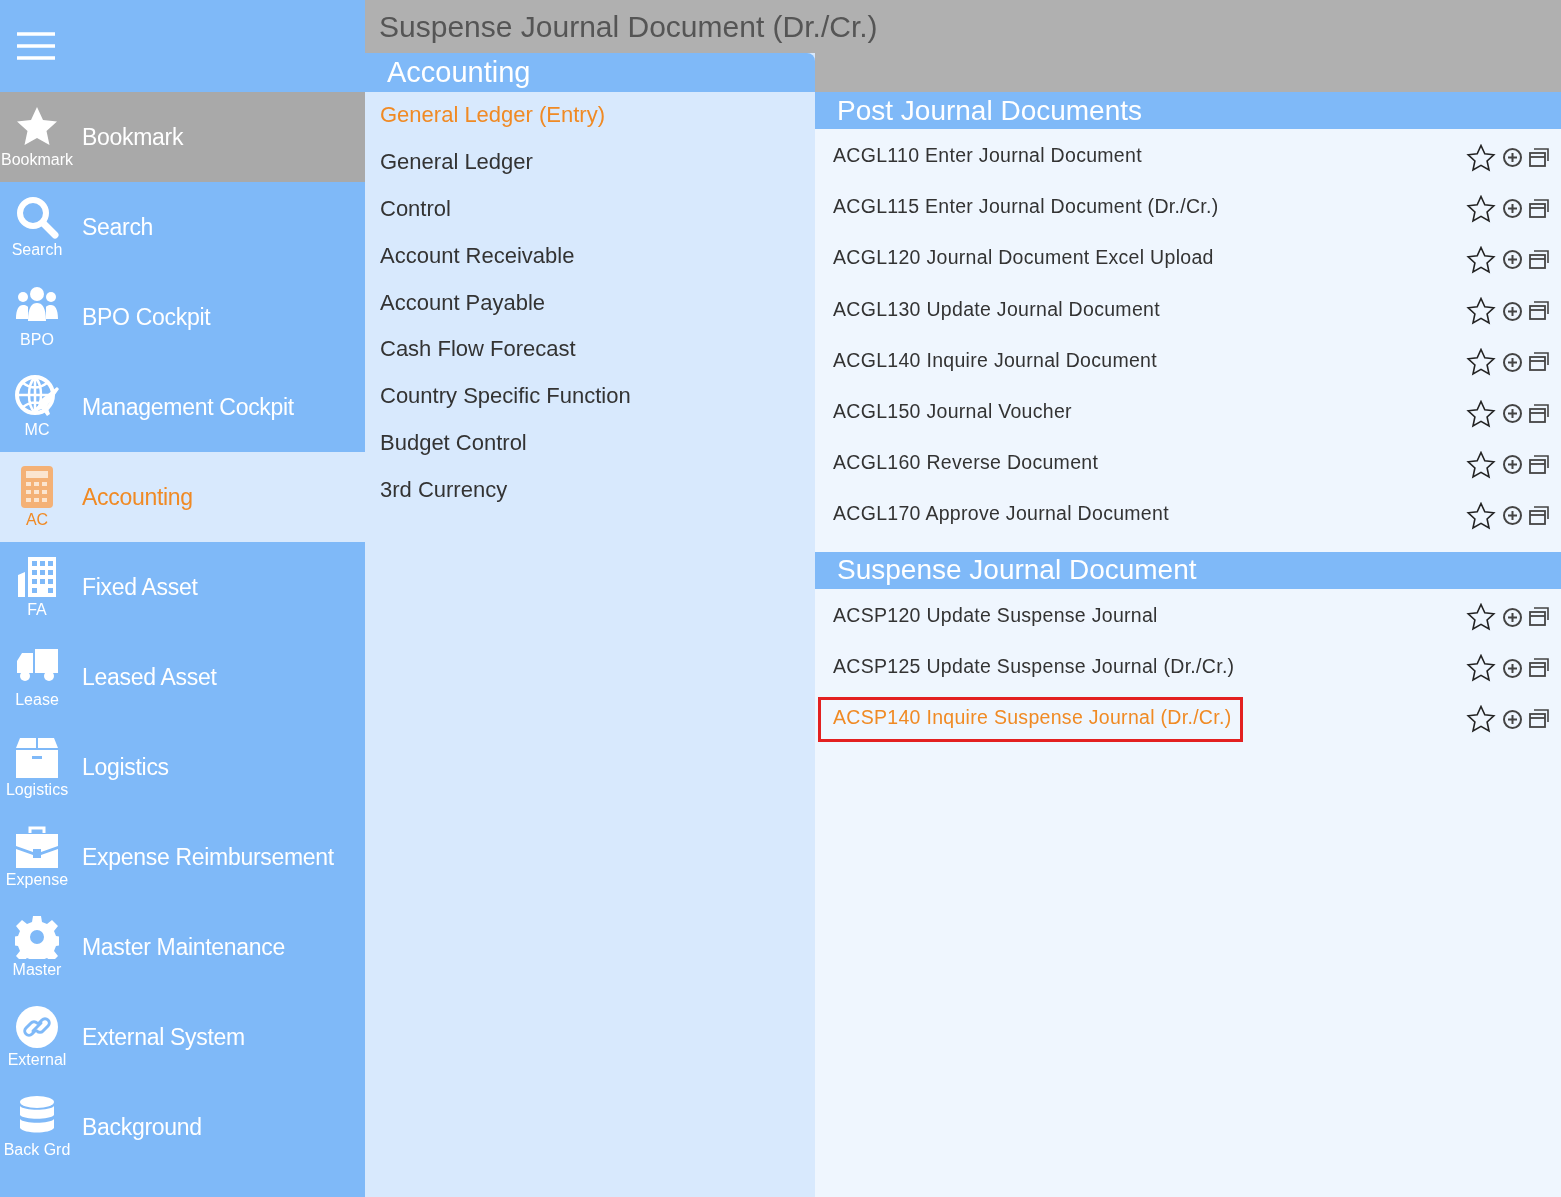 This screenshot has height=1197, width=1561. Describe the element at coordinates (37, 1150) in the screenshot. I see `sidebar-item-short-label: Back Grd` at that location.